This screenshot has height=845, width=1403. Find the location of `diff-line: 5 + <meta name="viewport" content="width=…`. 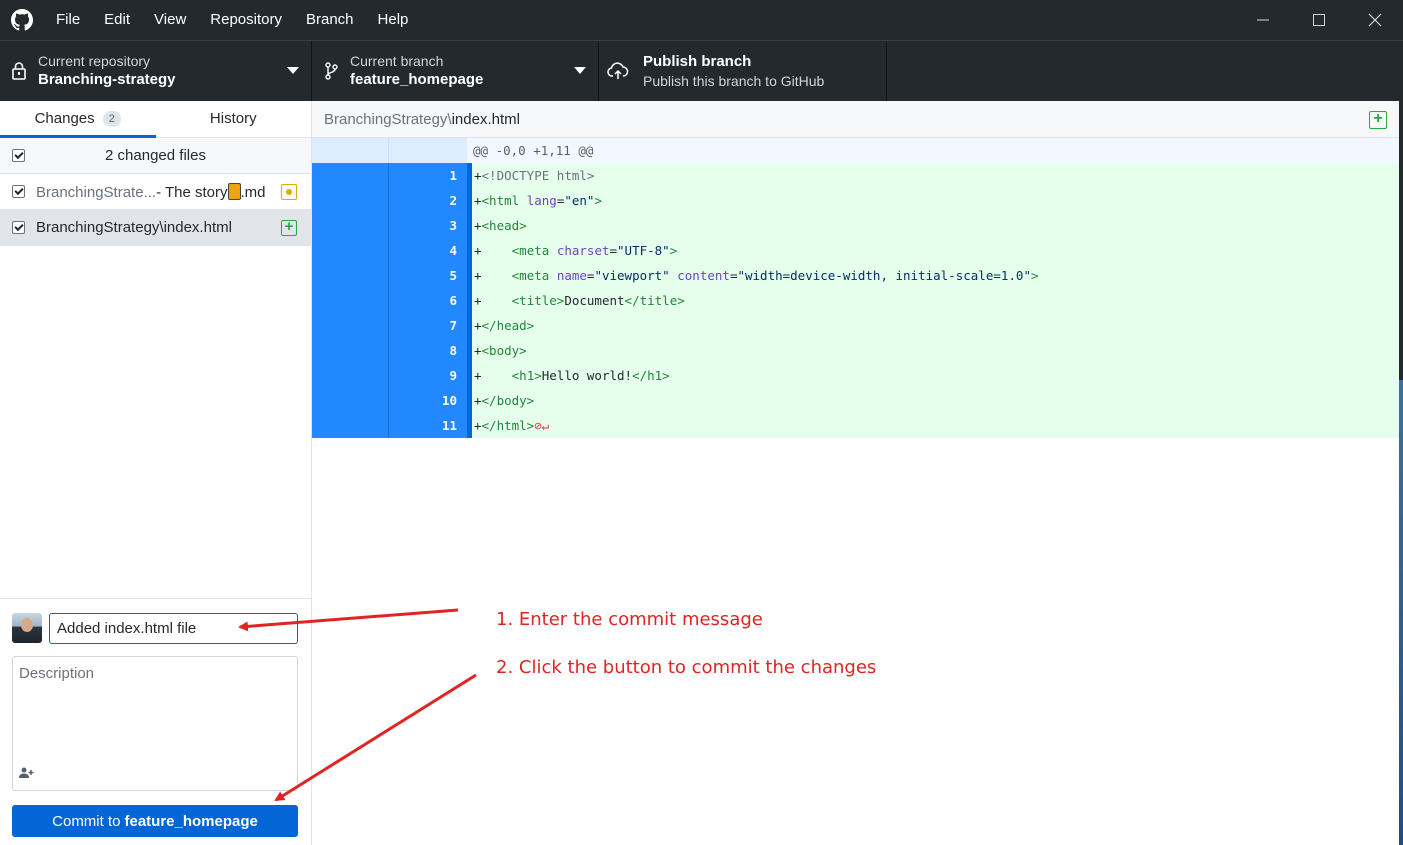

diff-line: 5 + <meta name="viewport" content="width=… is located at coordinates (855, 275).